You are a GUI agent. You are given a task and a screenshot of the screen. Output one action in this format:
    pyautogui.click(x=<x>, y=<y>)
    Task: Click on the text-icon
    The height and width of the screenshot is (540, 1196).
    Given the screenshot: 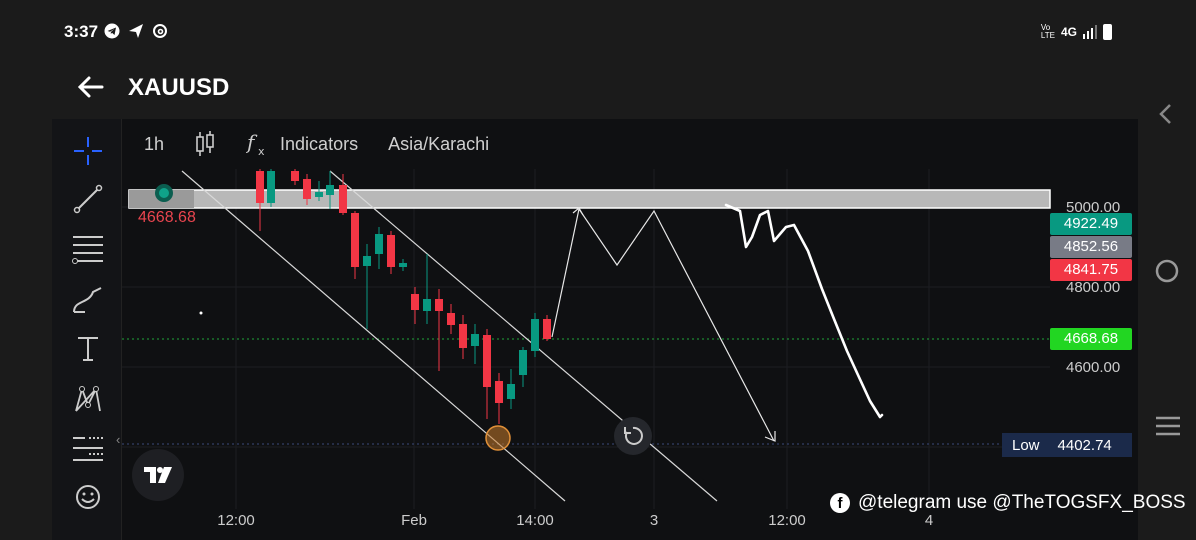 What is the action you would take?
    pyautogui.click(x=88, y=349)
    